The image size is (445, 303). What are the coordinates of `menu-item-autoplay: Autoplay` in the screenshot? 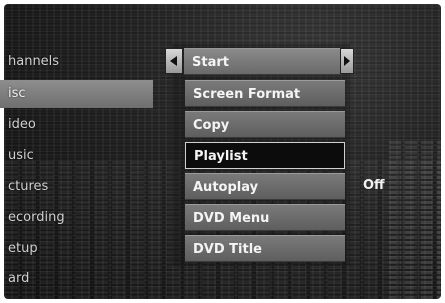 It's located at (265, 186).